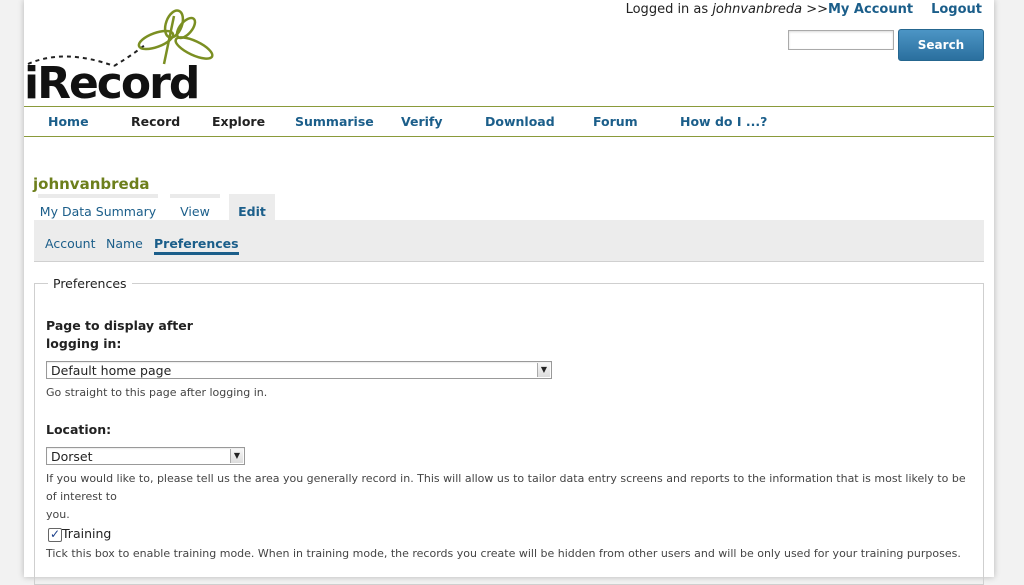  What do you see at coordinates (55, 535) in the screenshot?
I see `training-checkbox: ✓` at bounding box center [55, 535].